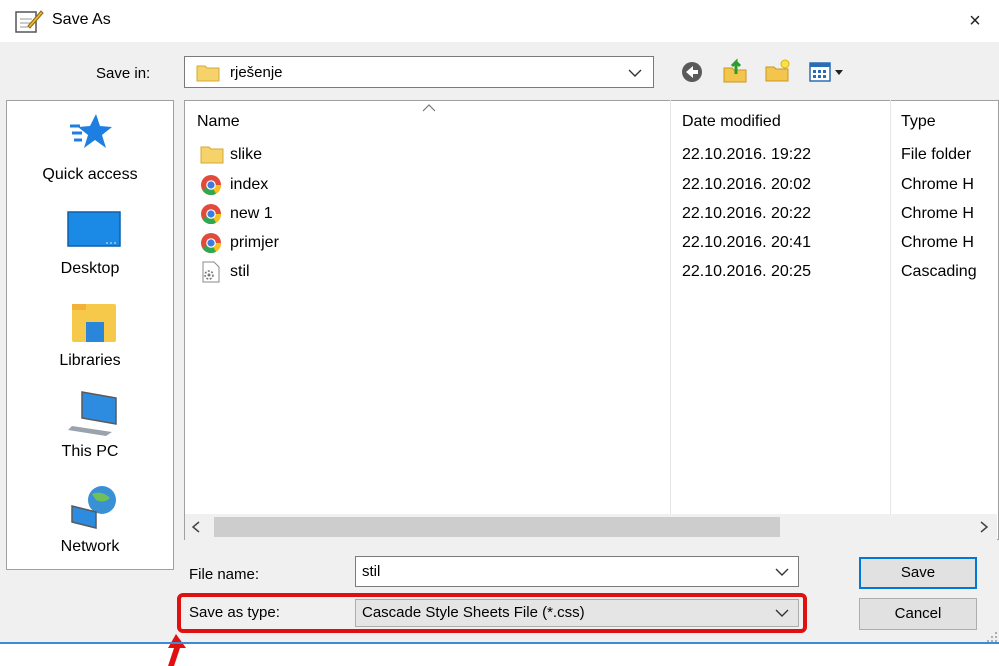  Describe the element at coordinates (211, 272) in the screenshot. I see `css-file-icon` at that location.